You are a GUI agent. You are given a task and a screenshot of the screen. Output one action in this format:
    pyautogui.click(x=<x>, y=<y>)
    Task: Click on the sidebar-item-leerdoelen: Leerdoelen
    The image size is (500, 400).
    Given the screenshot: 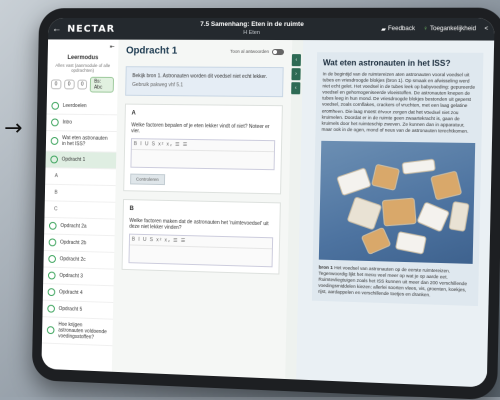 What is the action you would take?
    pyautogui.click(x=82, y=106)
    